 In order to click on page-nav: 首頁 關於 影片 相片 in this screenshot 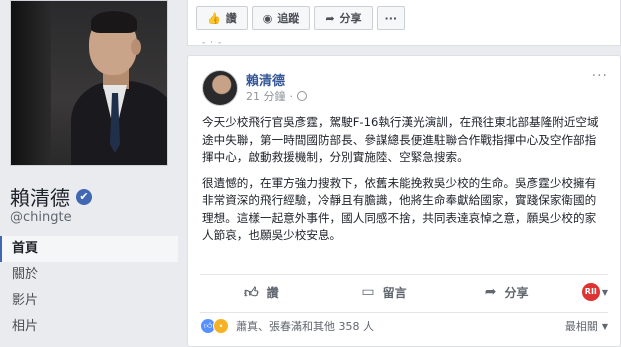, I will do `click(89, 288)`.